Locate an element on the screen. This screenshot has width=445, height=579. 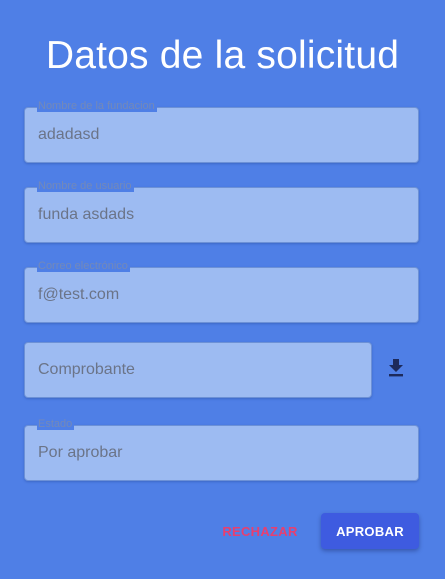
approve-button: APROBAR is located at coordinates (370, 531).